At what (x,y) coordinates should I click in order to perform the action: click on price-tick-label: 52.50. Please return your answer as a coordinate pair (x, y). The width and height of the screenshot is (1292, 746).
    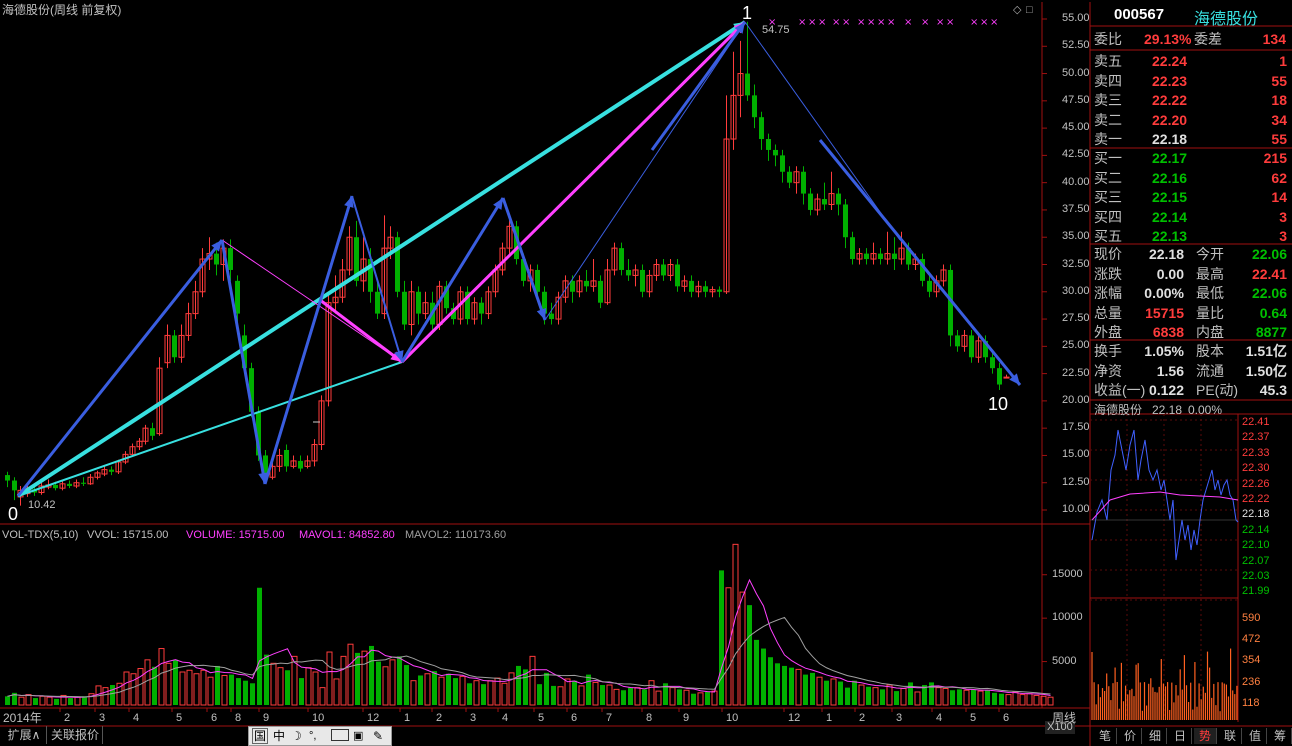
    Looking at the image, I should click on (1076, 45).